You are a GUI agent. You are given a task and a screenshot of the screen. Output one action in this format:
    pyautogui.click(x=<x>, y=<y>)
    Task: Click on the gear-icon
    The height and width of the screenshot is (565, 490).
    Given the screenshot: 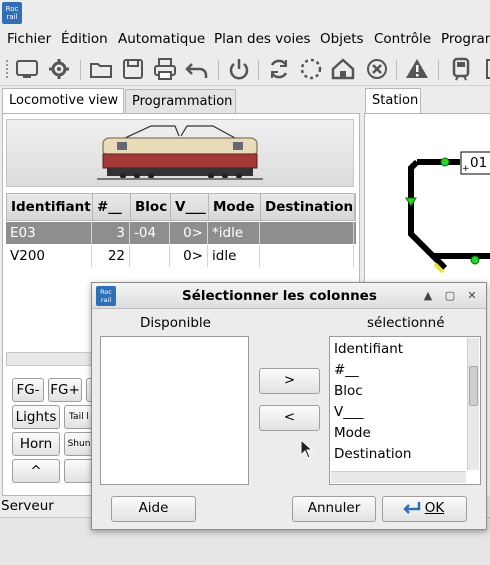 What is the action you would take?
    pyautogui.click(x=59, y=69)
    